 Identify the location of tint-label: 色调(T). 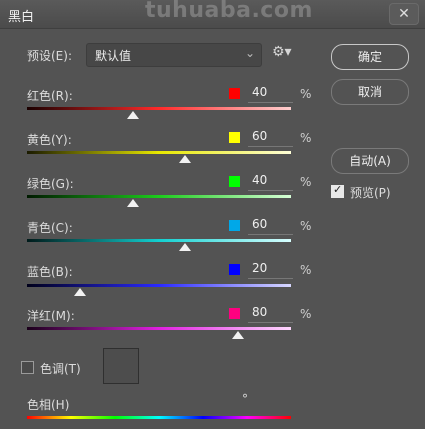
(60, 369).